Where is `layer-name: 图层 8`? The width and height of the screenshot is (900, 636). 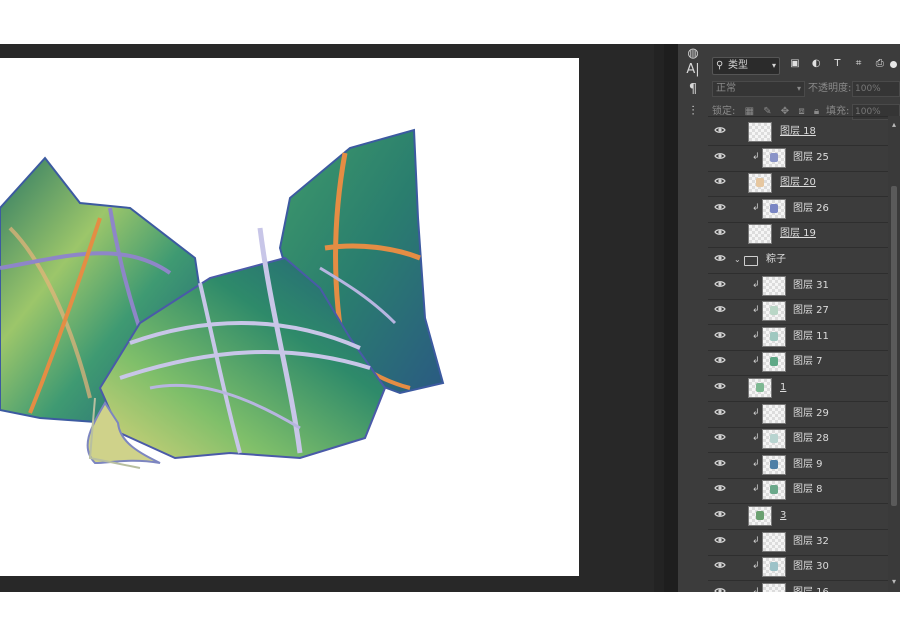
layer-name: 图层 8 is located at coordinates (808, 490).